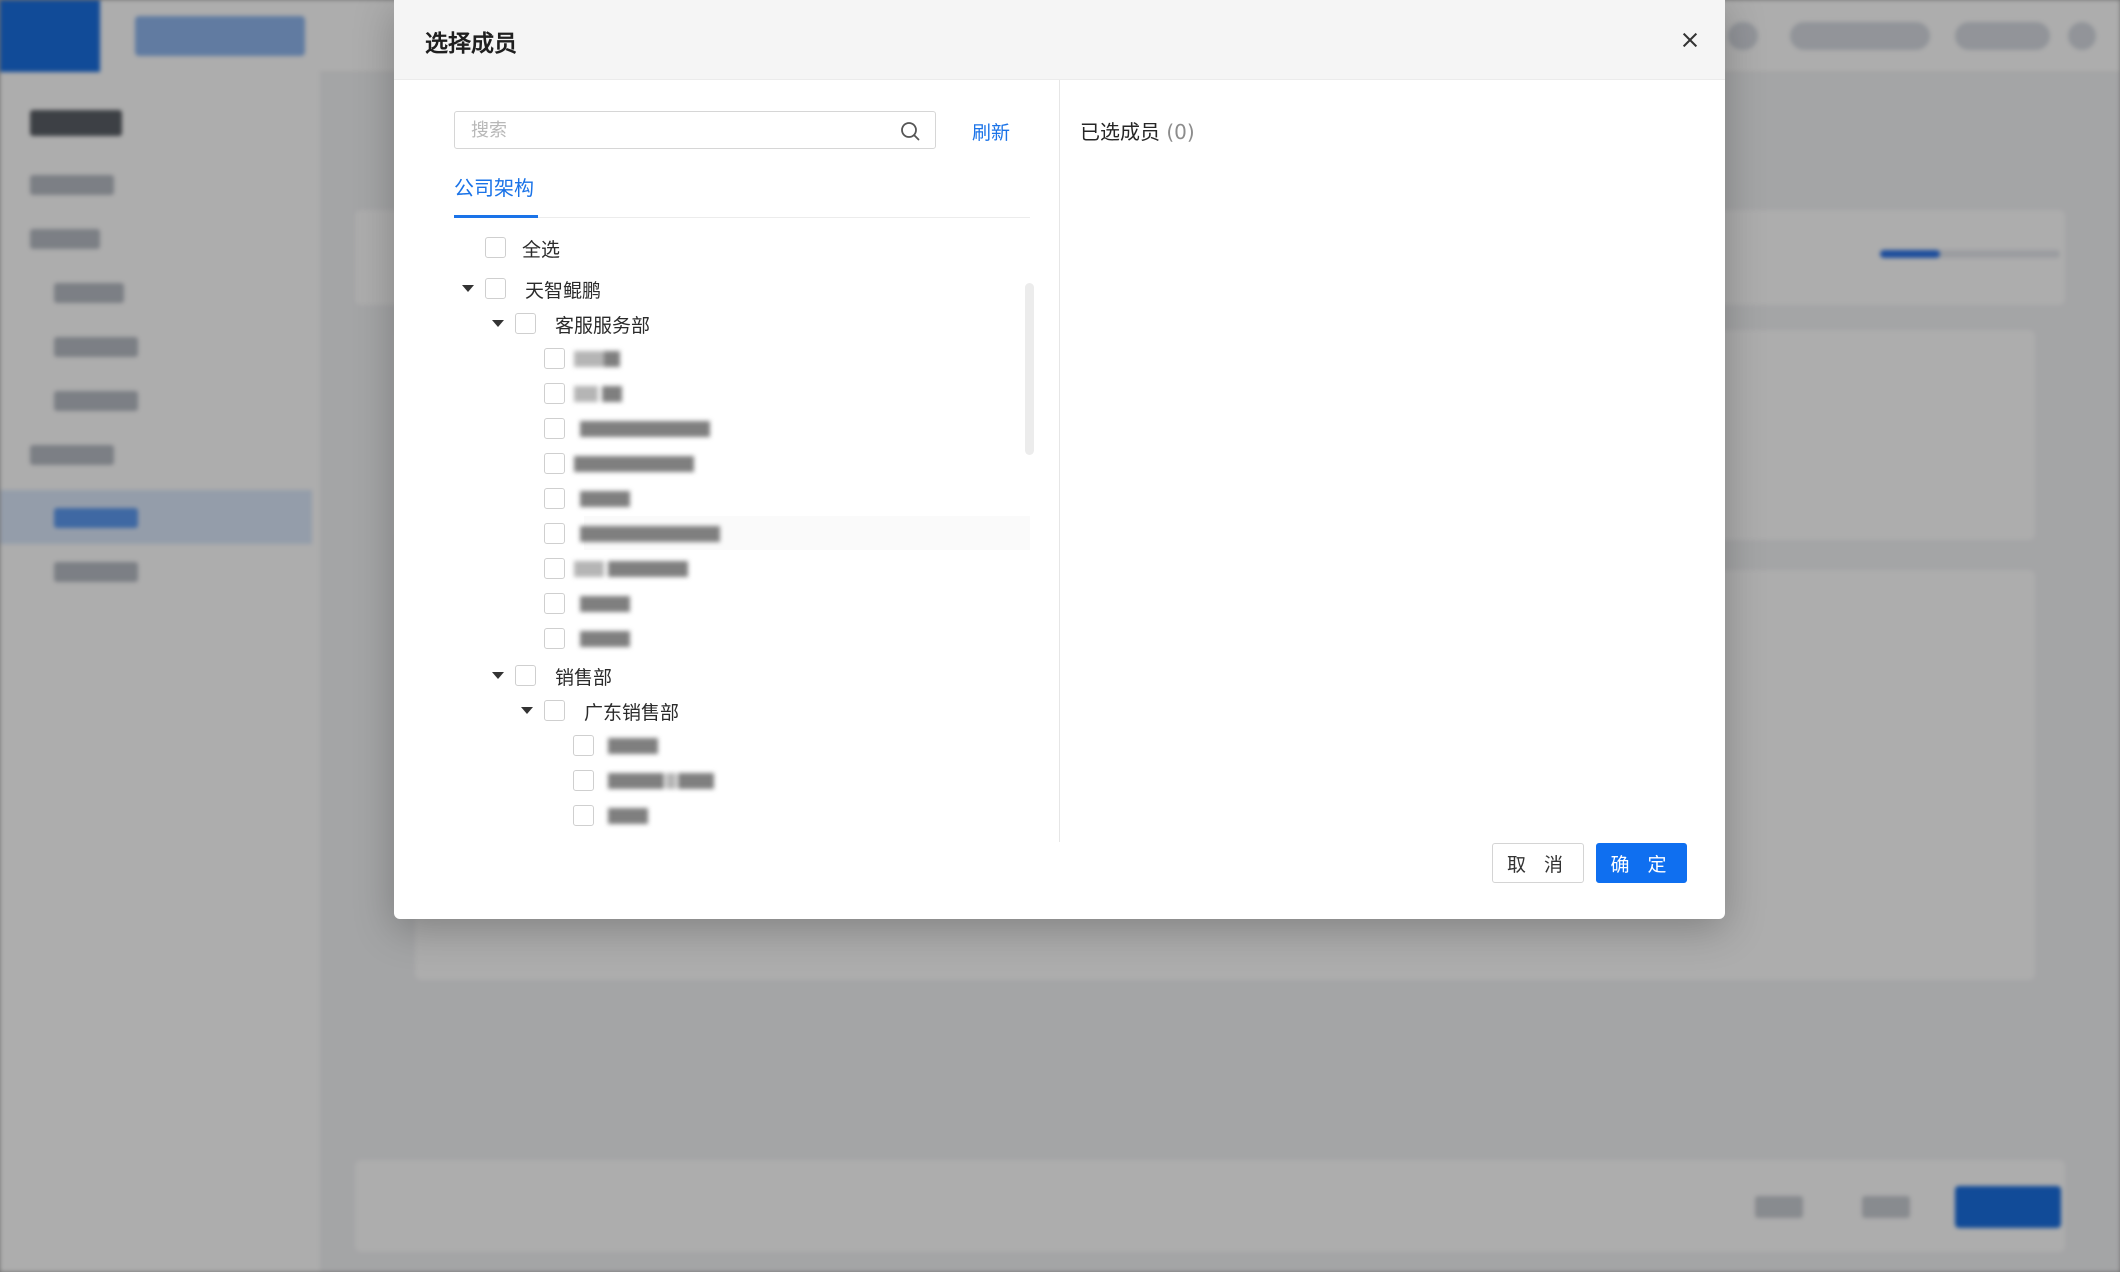 The width and height of the screenshot is (2120, 1272). I want to click on tree-node-label: 客服服务部, so click(603, 326).